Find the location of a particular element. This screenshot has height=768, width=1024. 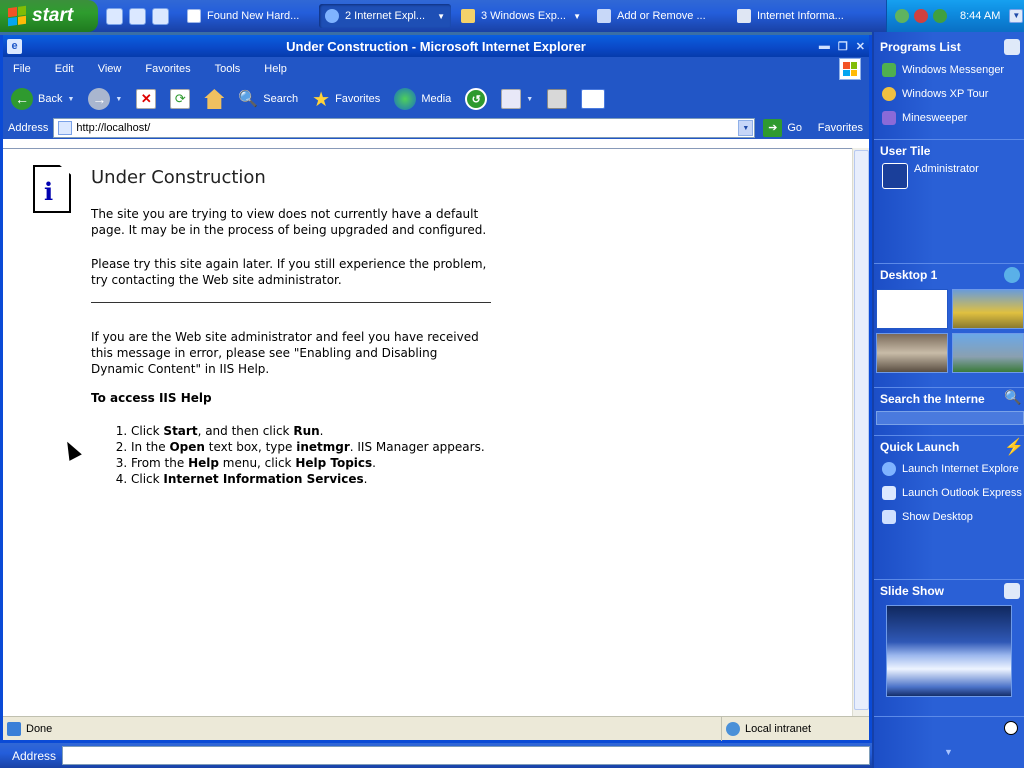

menu-help: Help is located at coordinates (275, 69).